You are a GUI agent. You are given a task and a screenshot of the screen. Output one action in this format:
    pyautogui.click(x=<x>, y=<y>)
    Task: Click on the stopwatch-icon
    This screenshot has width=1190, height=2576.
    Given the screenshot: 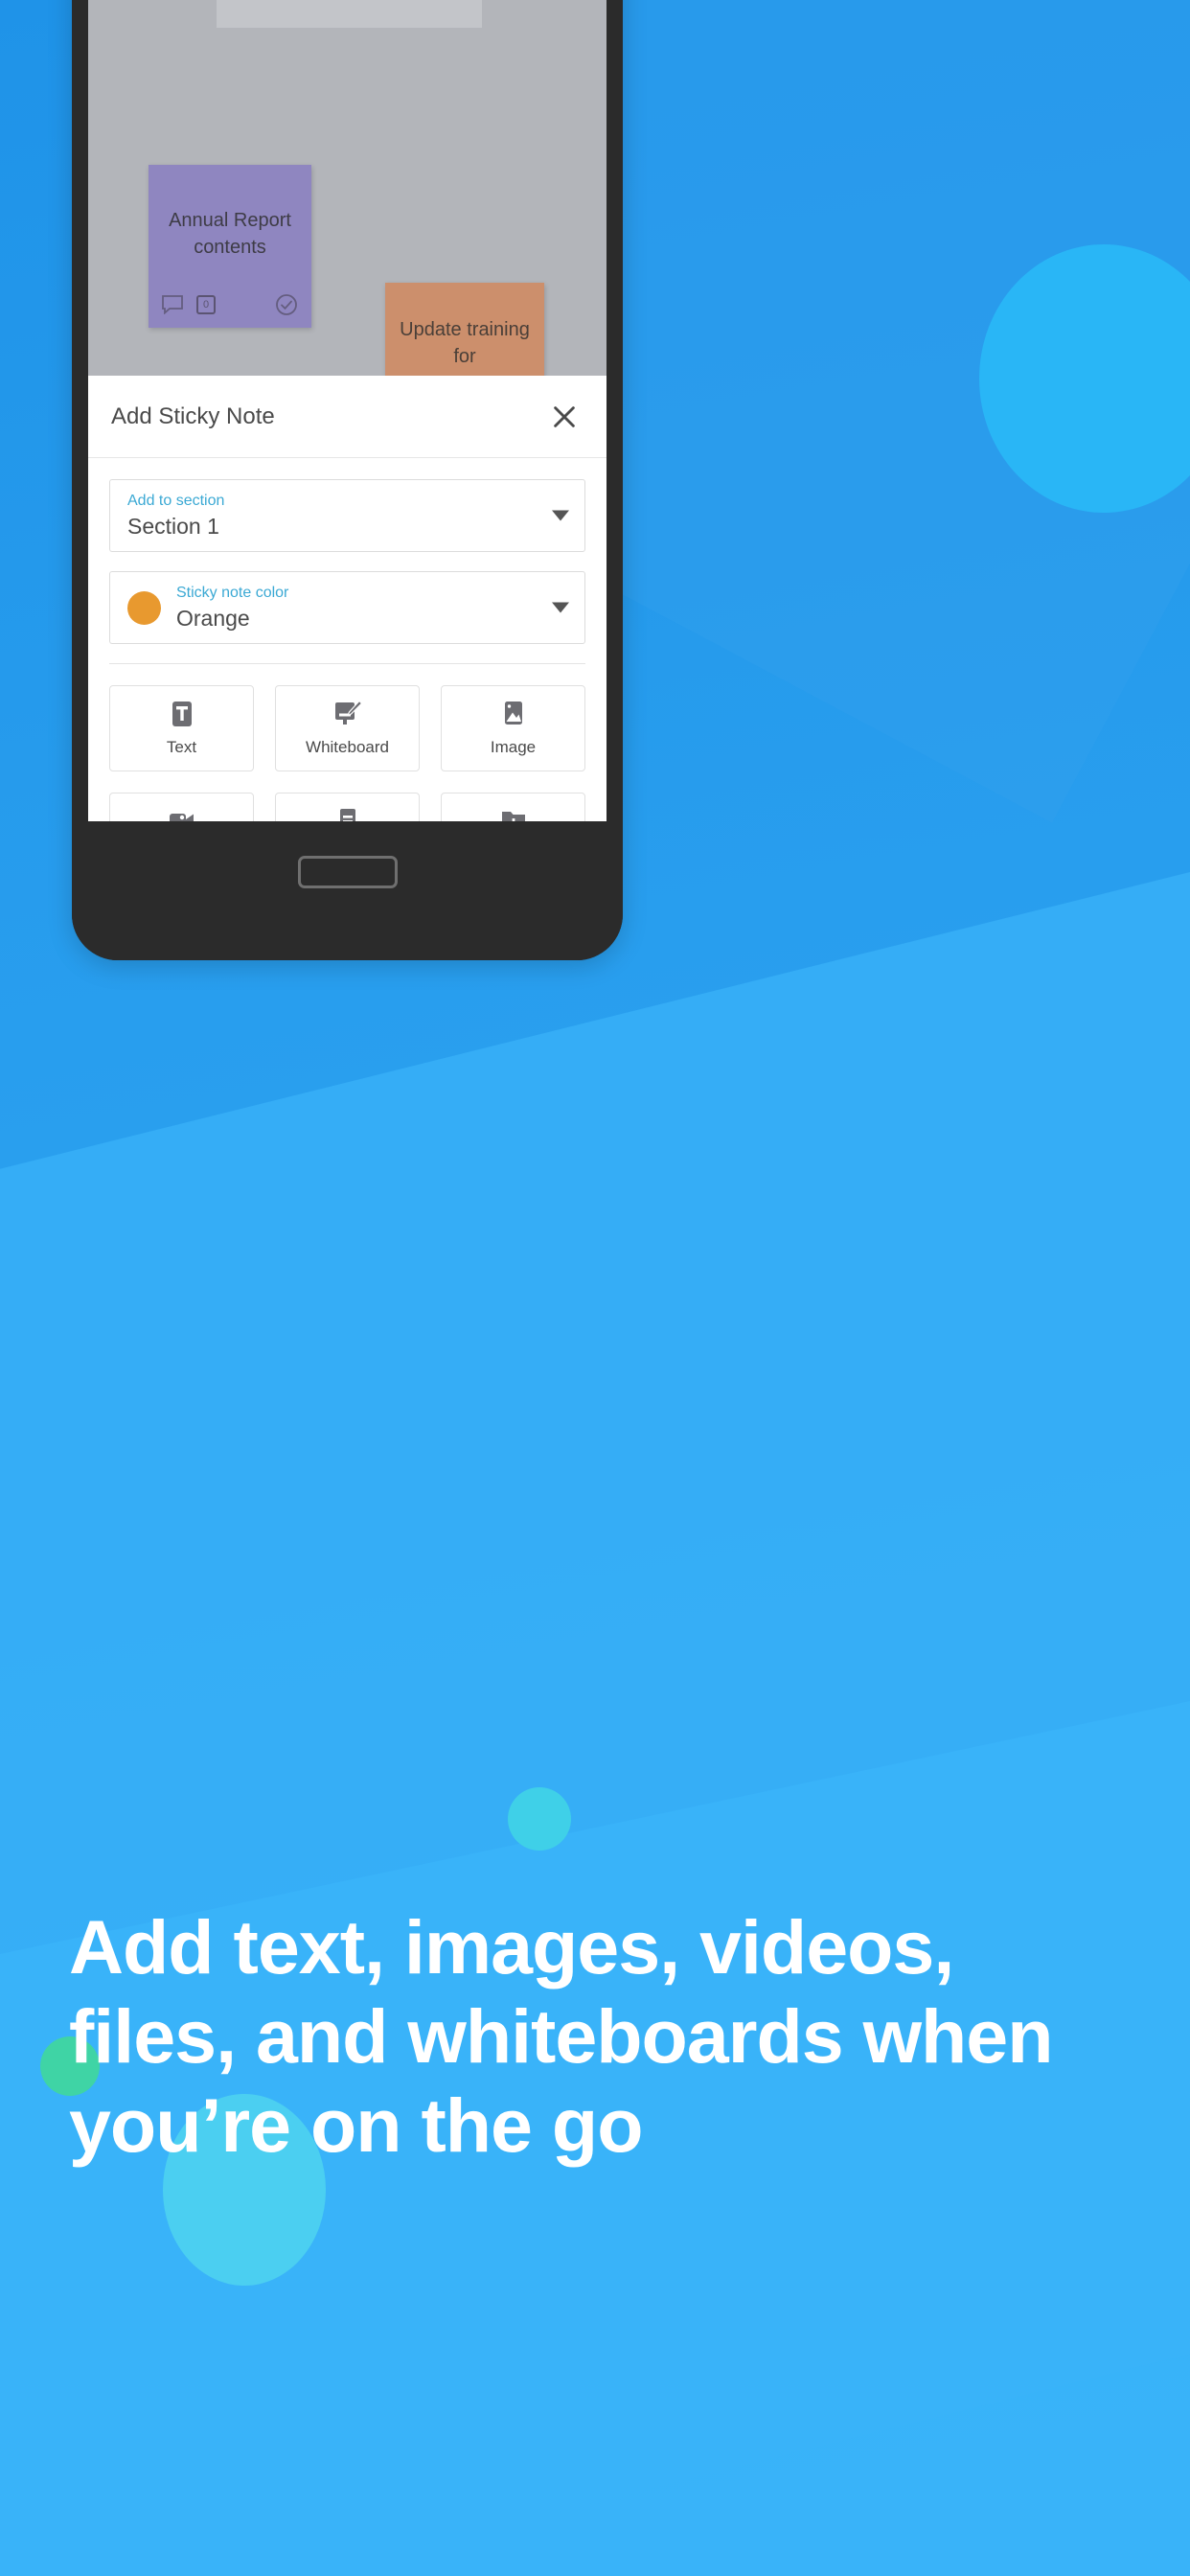 What is the action you would take?
    pyautogui.click(x=249, y=1)
    